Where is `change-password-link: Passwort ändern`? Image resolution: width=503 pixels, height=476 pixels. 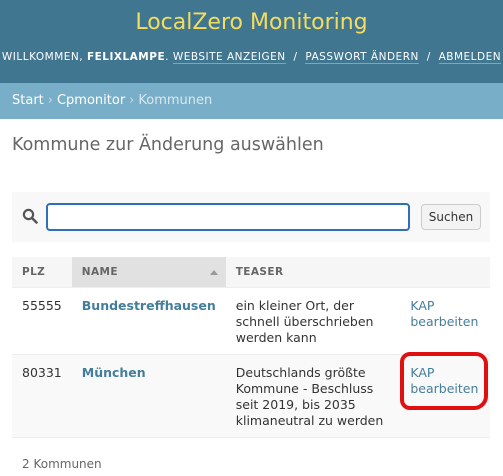
change-password-link: Passwort ändern is located at coordinates (362, 57).